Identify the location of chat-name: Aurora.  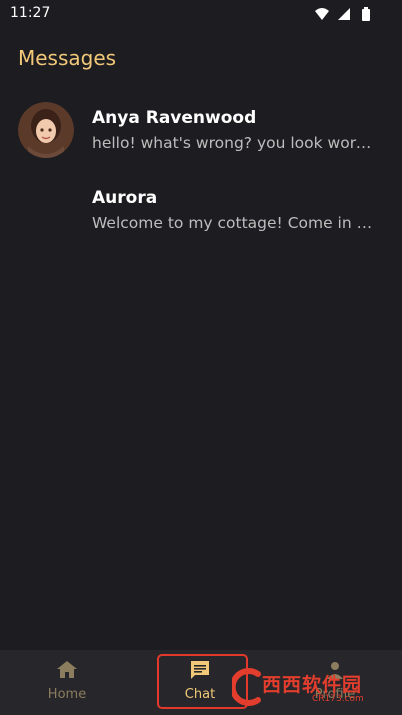
(125, 198).